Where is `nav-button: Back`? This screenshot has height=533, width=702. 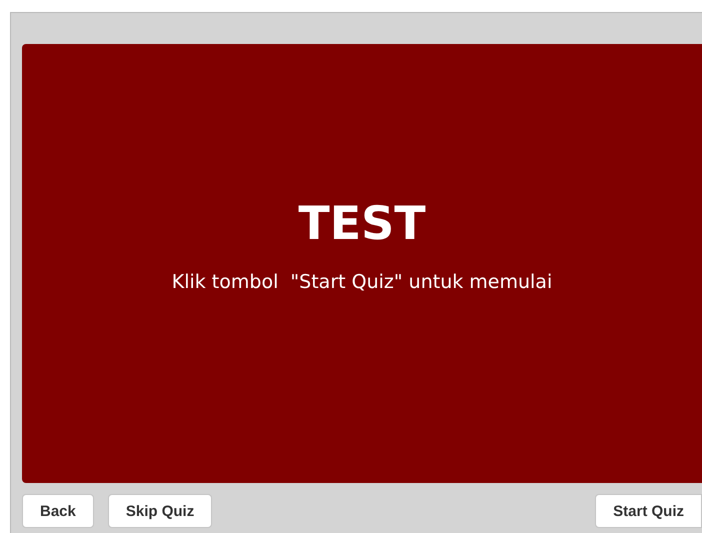
nav-button: Back is located at coordinates (58, 511).